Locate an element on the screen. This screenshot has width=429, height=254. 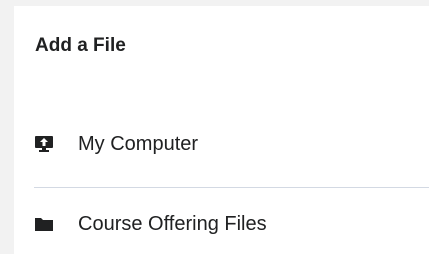
panel-title: Add a File is located at coordinates (80, 45).